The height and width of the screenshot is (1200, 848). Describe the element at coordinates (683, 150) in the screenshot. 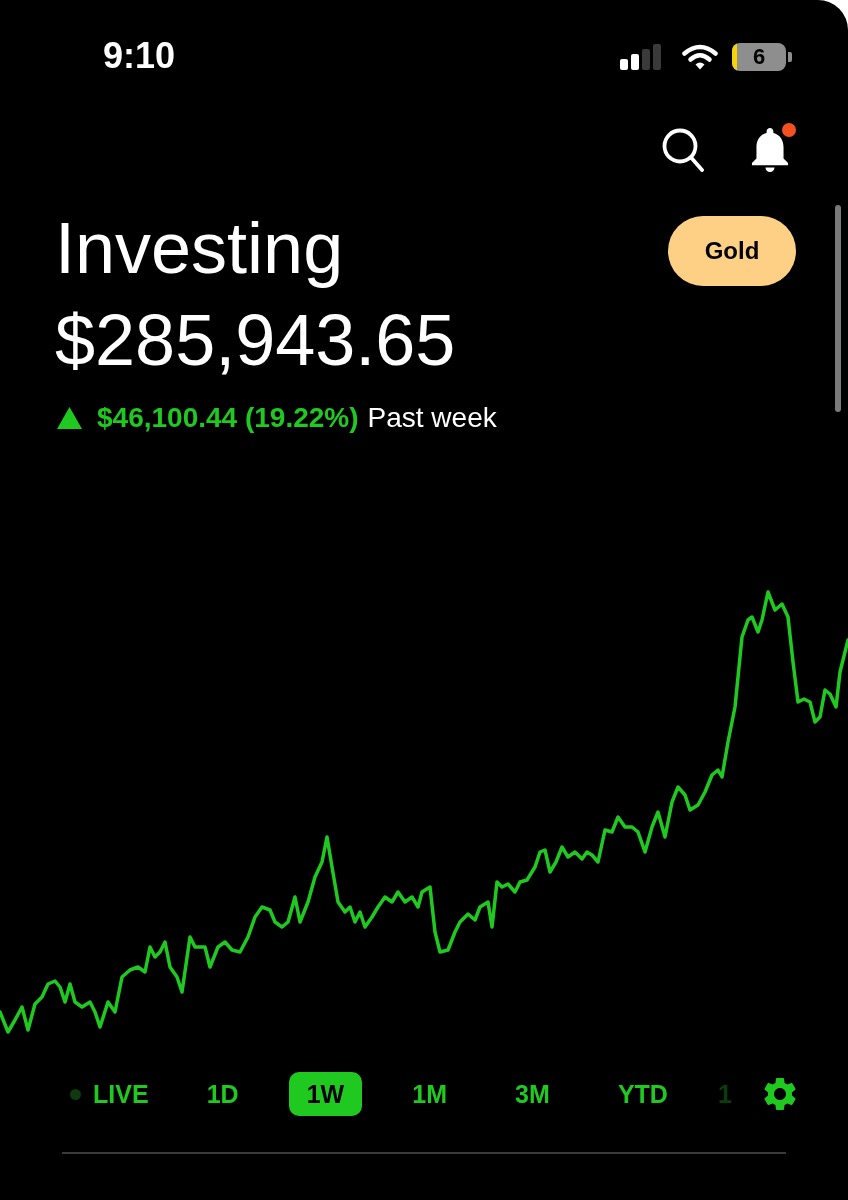

I see `search-icon` at that location.